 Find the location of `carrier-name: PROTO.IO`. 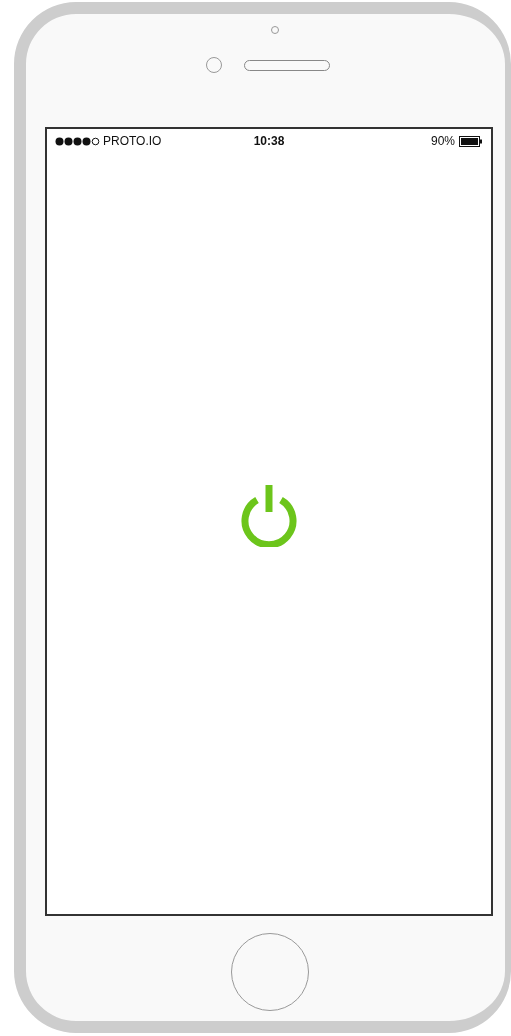

carrier-name: PROTO.IO is located at coordinates (132, 141).